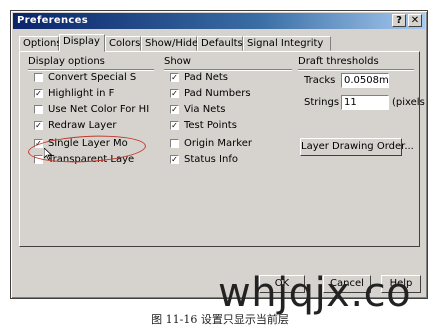 This screenshot has height=335, width=440. I want to click on title-bar: Preferences ? ✕, so click(219, 21).